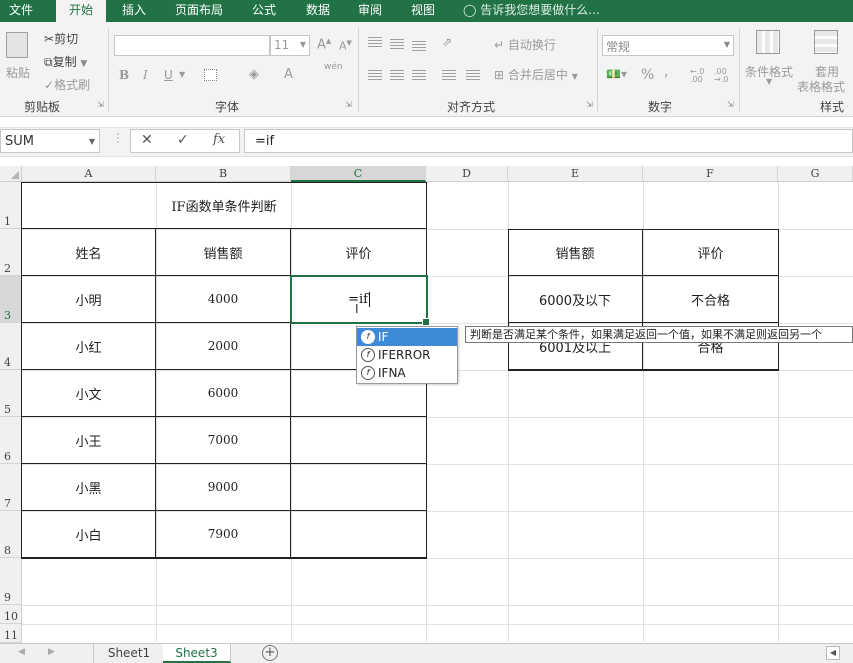 Image resolution: width=853 pixels, height=663 pixels. What do you see at coordinates (67, 84) in the screenshot?
I see `format-painter-button: ✓格式刷` at bounding box center [67, 84].